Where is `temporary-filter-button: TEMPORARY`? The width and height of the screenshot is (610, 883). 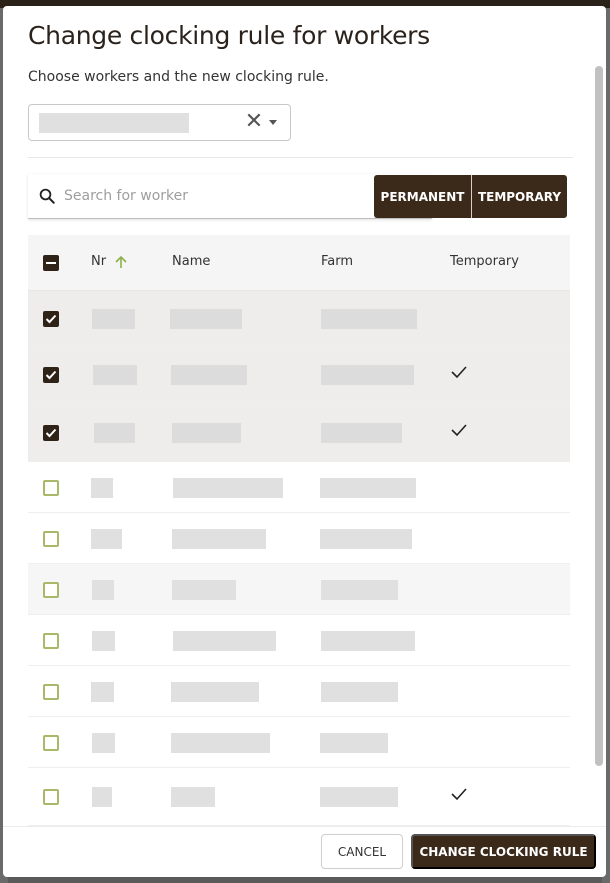 temporary-filter-button: TEMPORARY is located at coordinates (519, 196).